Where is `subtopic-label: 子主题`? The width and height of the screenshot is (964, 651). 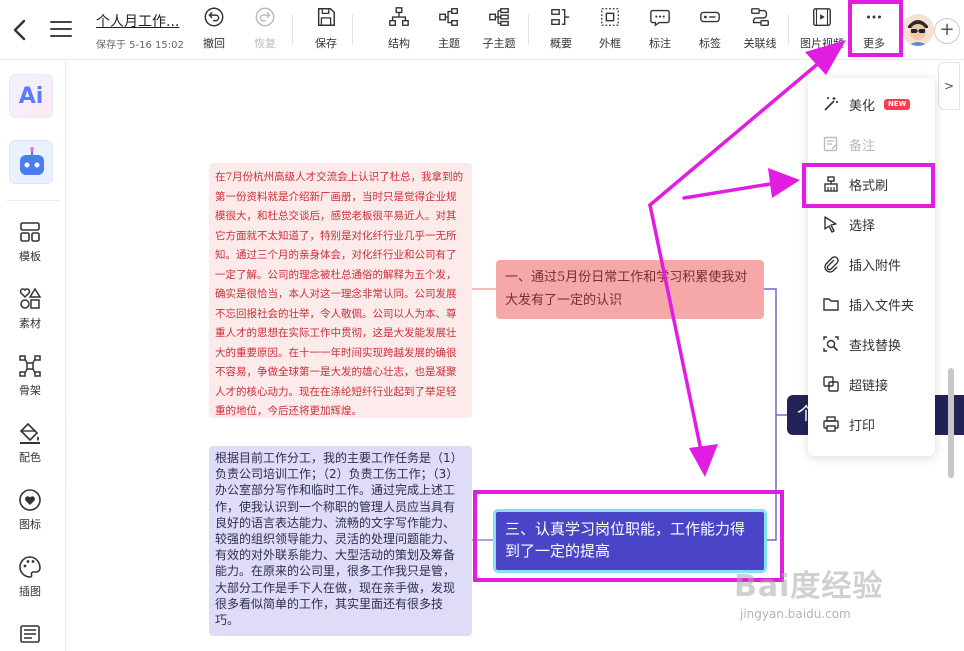 subtopic-label: 子主题 is located at coordinates (499, 43).